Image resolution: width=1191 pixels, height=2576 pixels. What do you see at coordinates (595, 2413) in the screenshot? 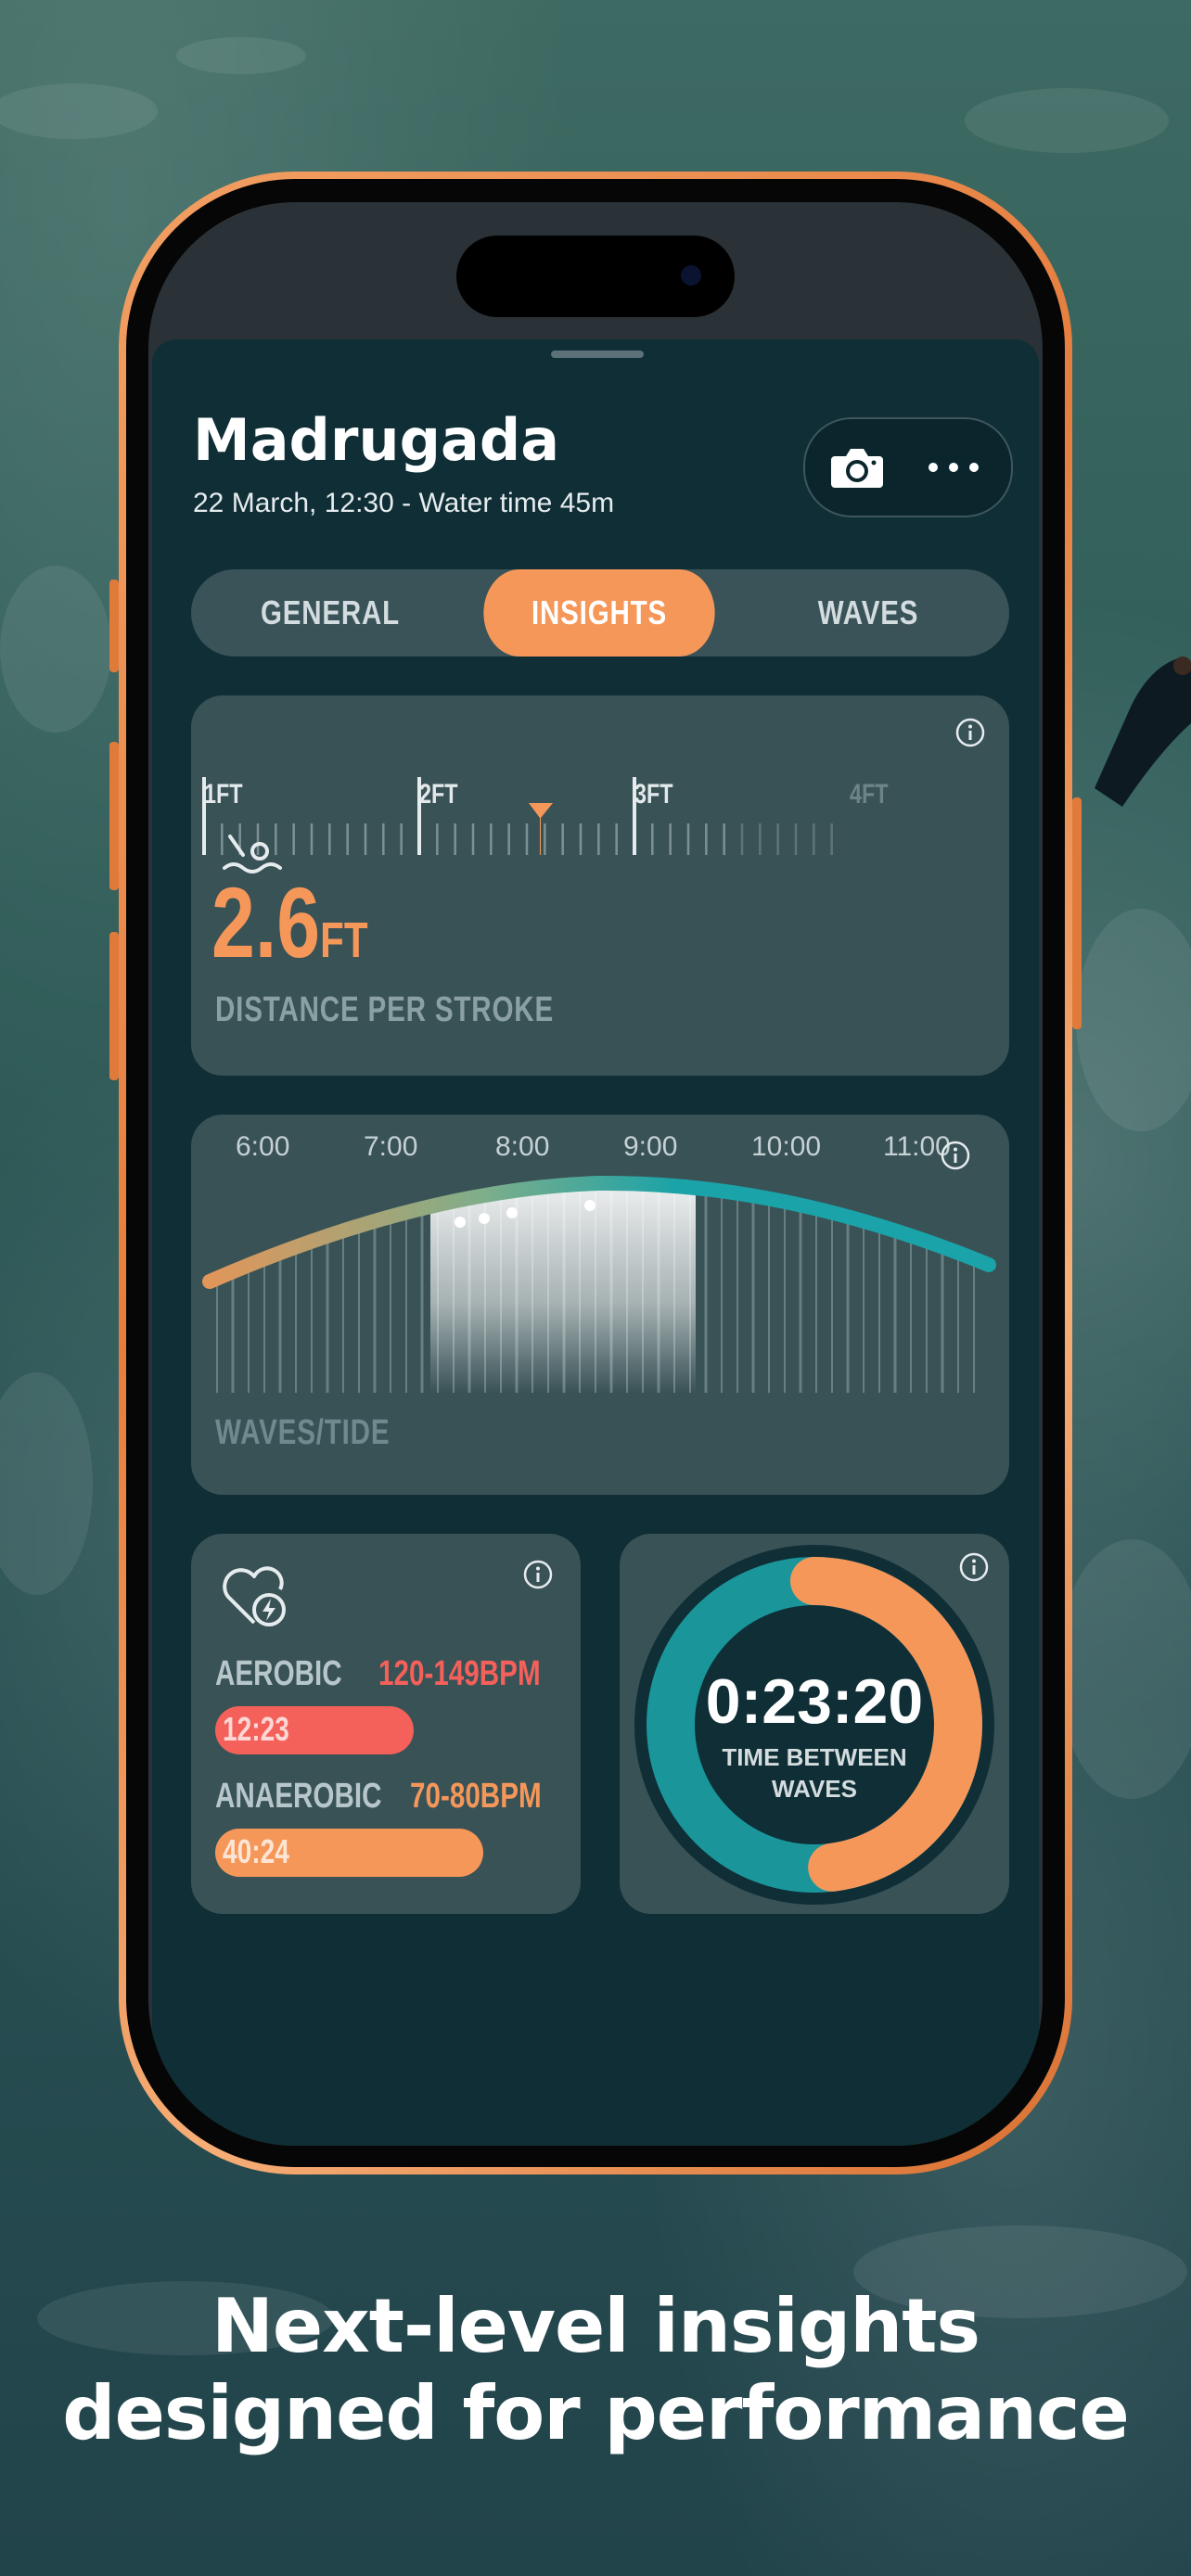
I see `headline-line2: designed for performance` at bounding box center [595, 2413].